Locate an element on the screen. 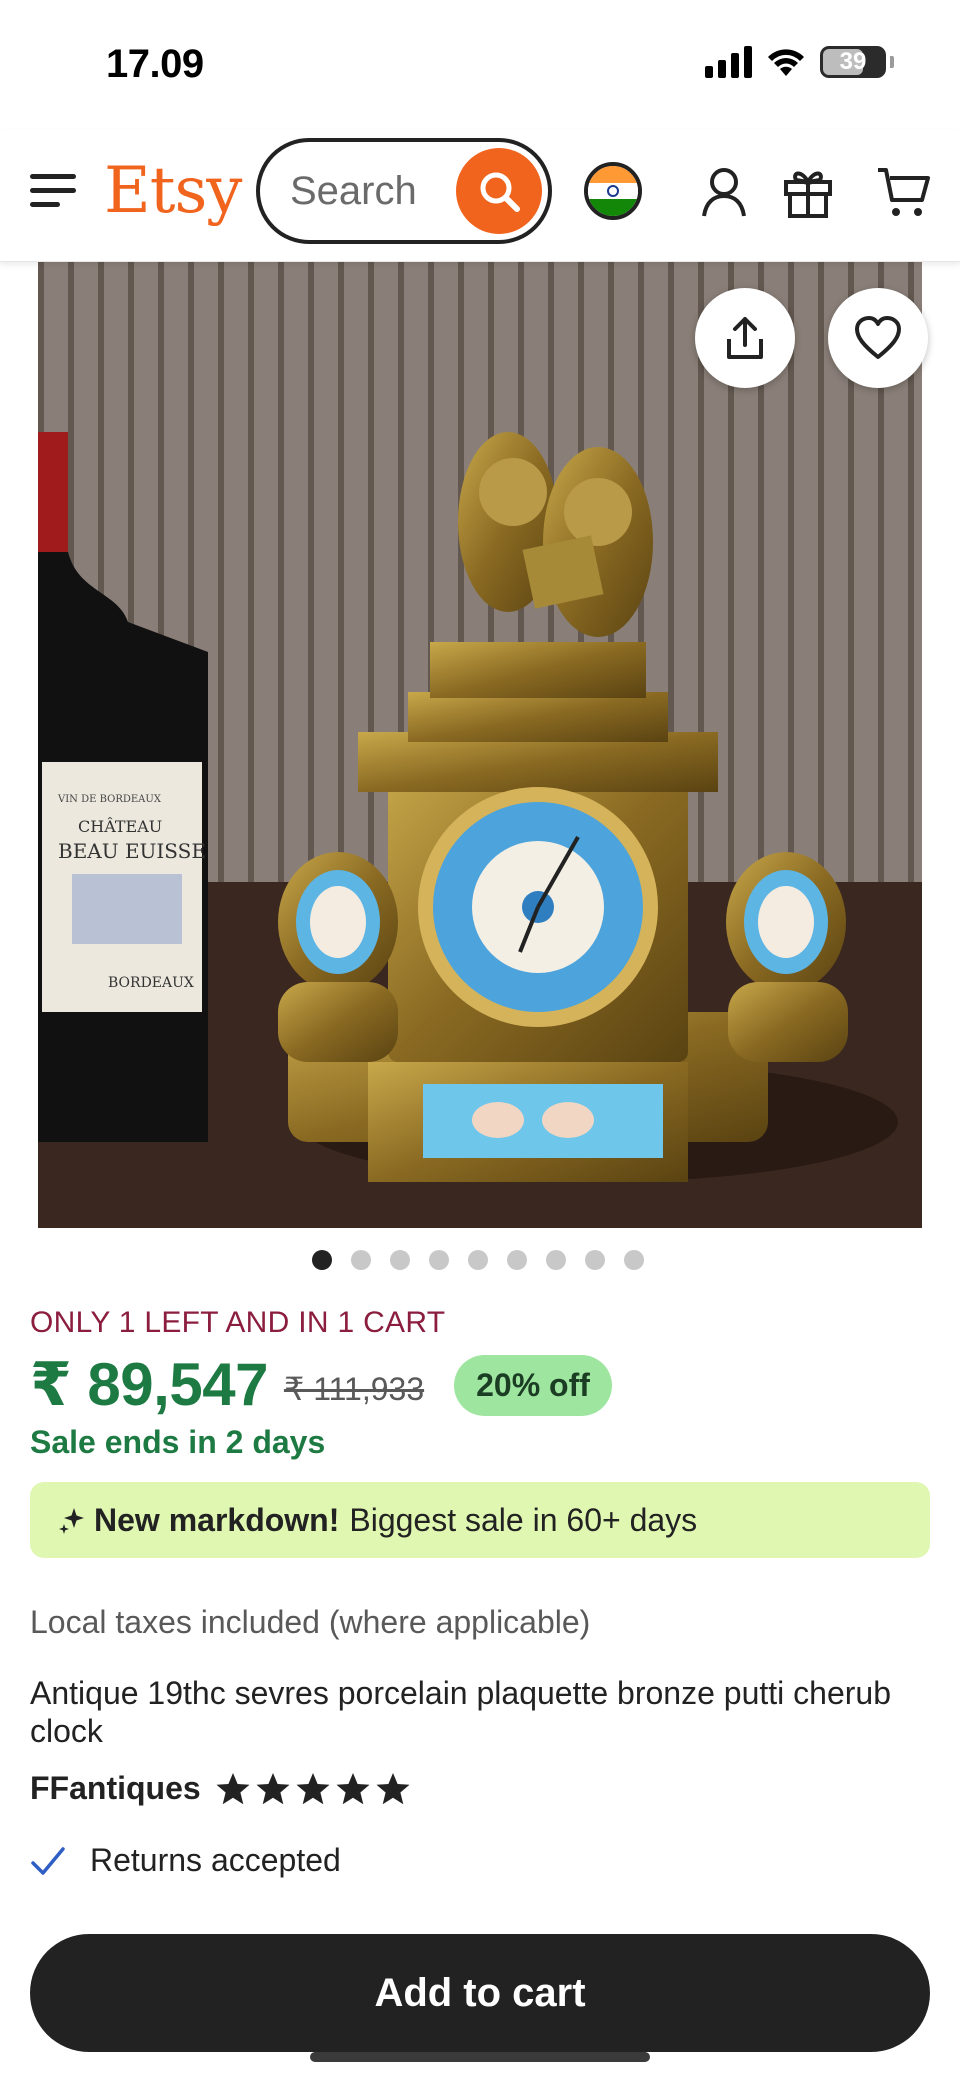  discount-badge: 20% off is located at coordinates (533, 1385).